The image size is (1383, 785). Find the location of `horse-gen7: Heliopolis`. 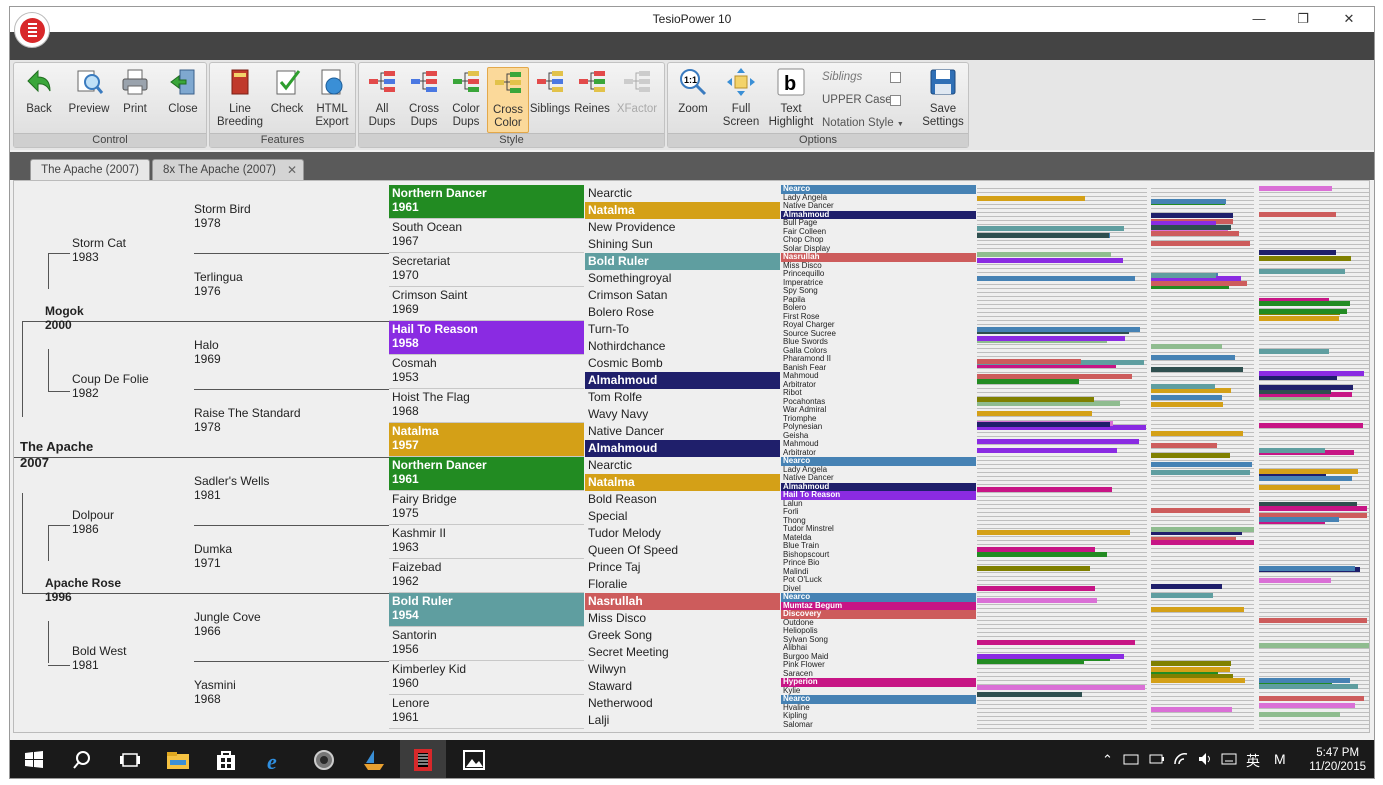

horse-gen7: Heliopolis is located at coordinates (878, 631).